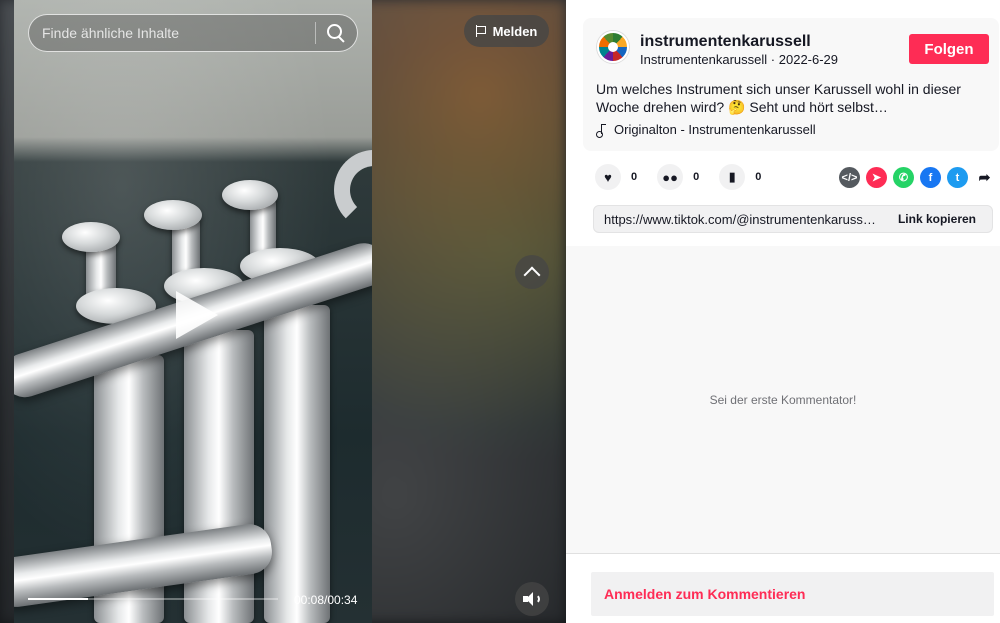 The image size is (1000, 623). What do you see at coordinates (613, 47) in the screenshot?
I see `avatar` at bounding box center [613, 47].